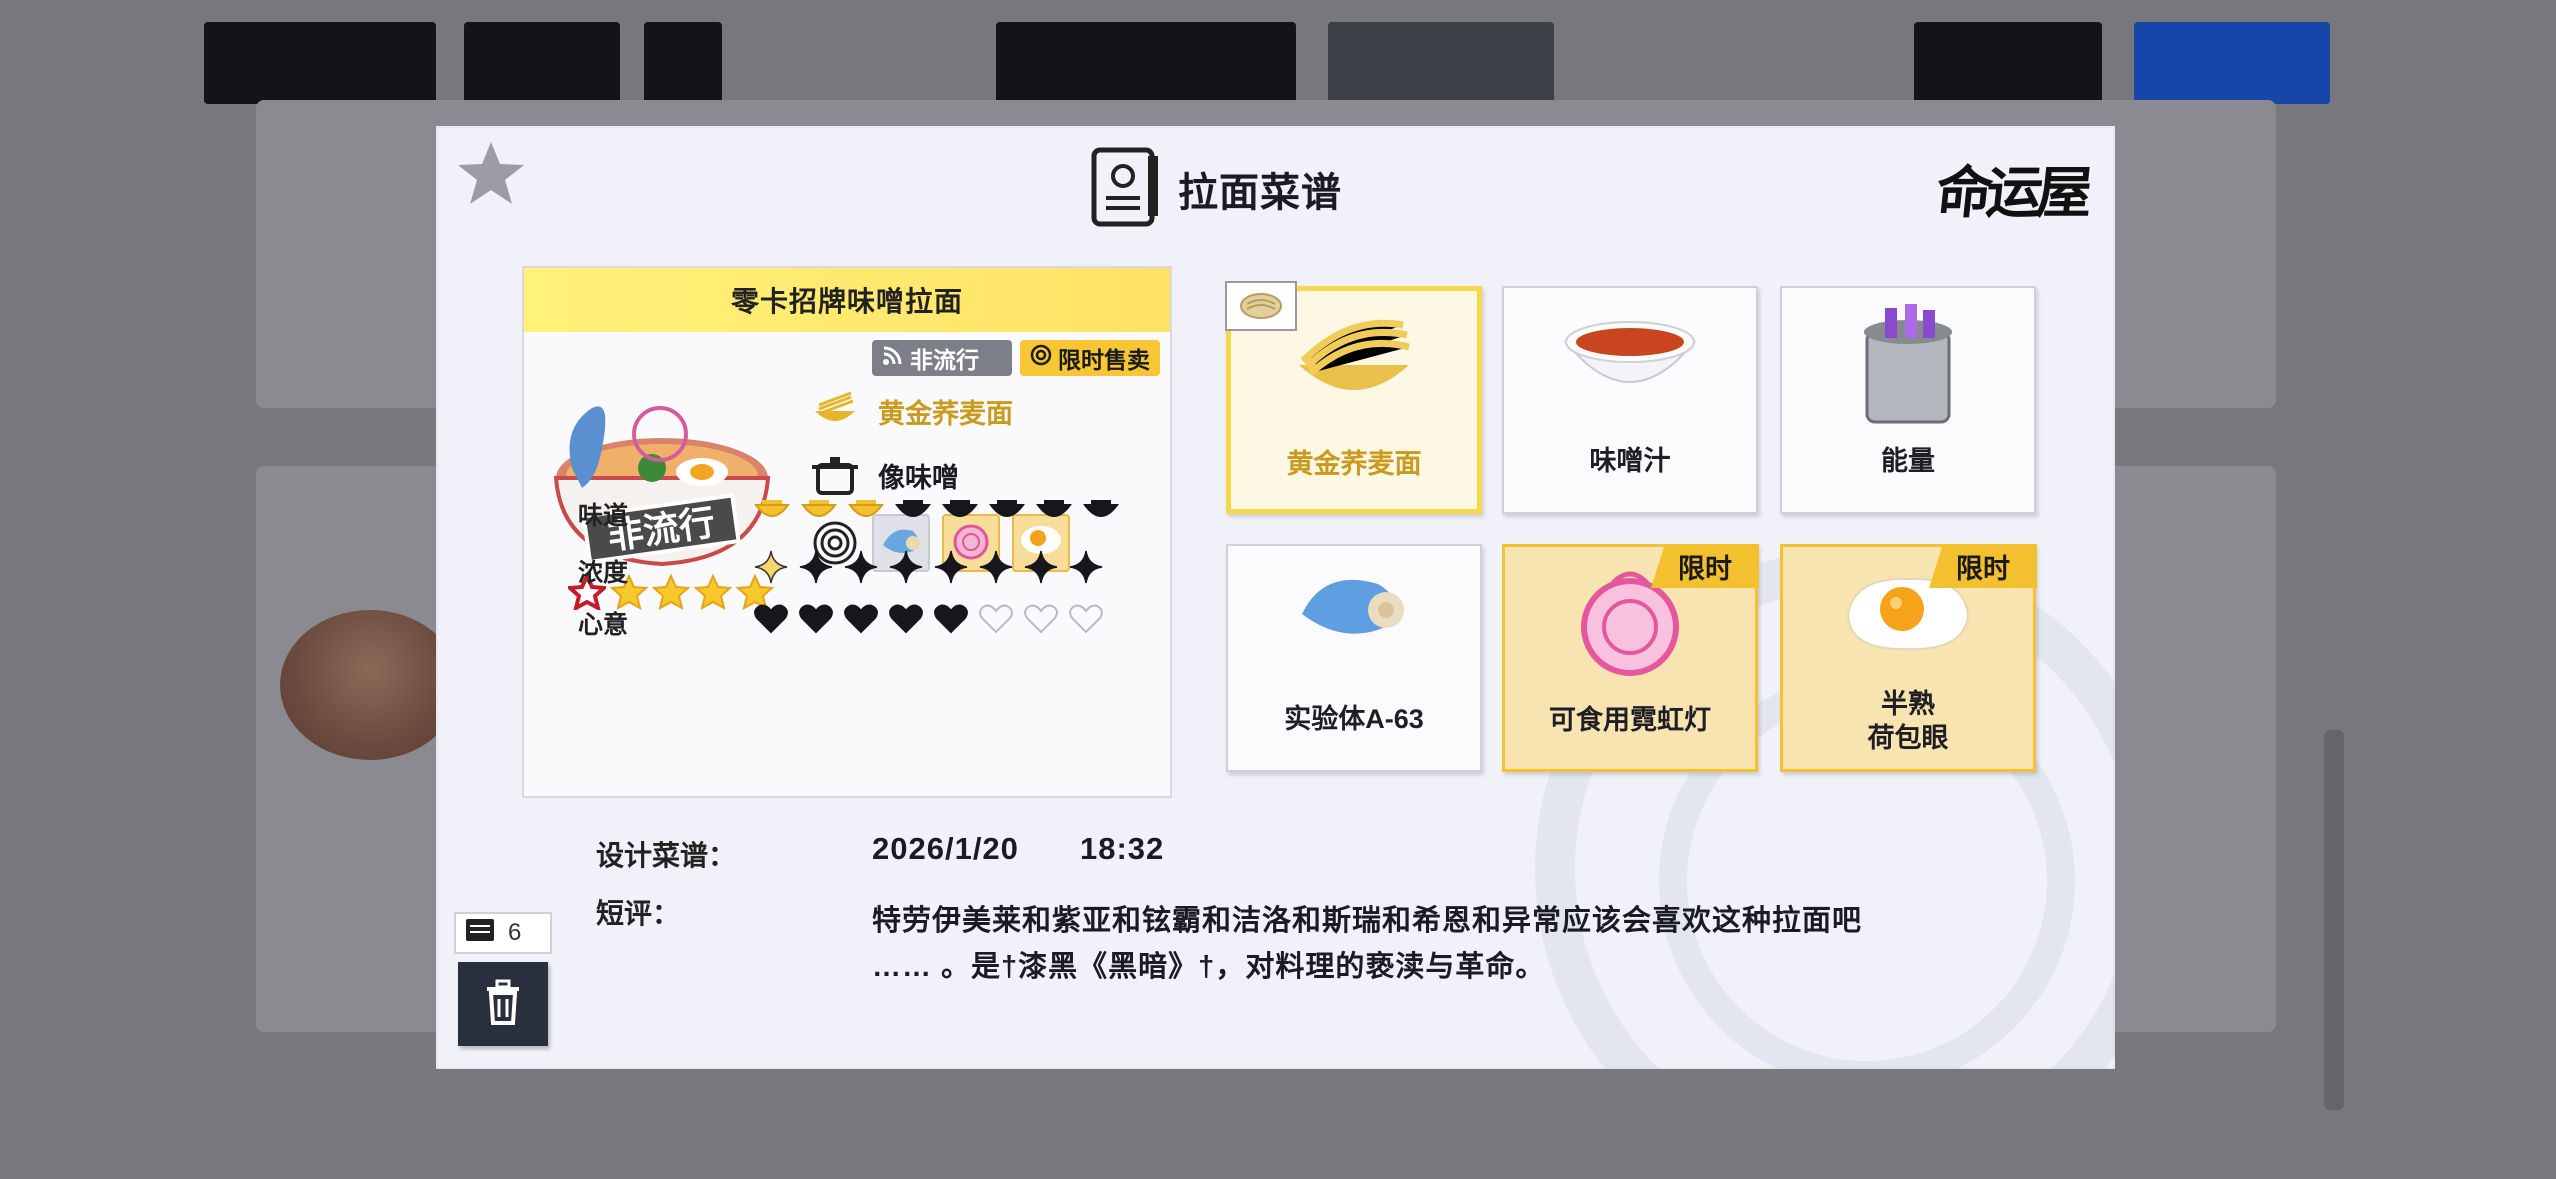 Image resolution: width=2556 pixels, height=1179 pixels. What do you see at coordinates (1209, 967) in the screenshot?
I see `review-line: …… 。是†漆黑《黑暗》†，对料理的亵渎与革命。` at bounding box center [1209, 967].